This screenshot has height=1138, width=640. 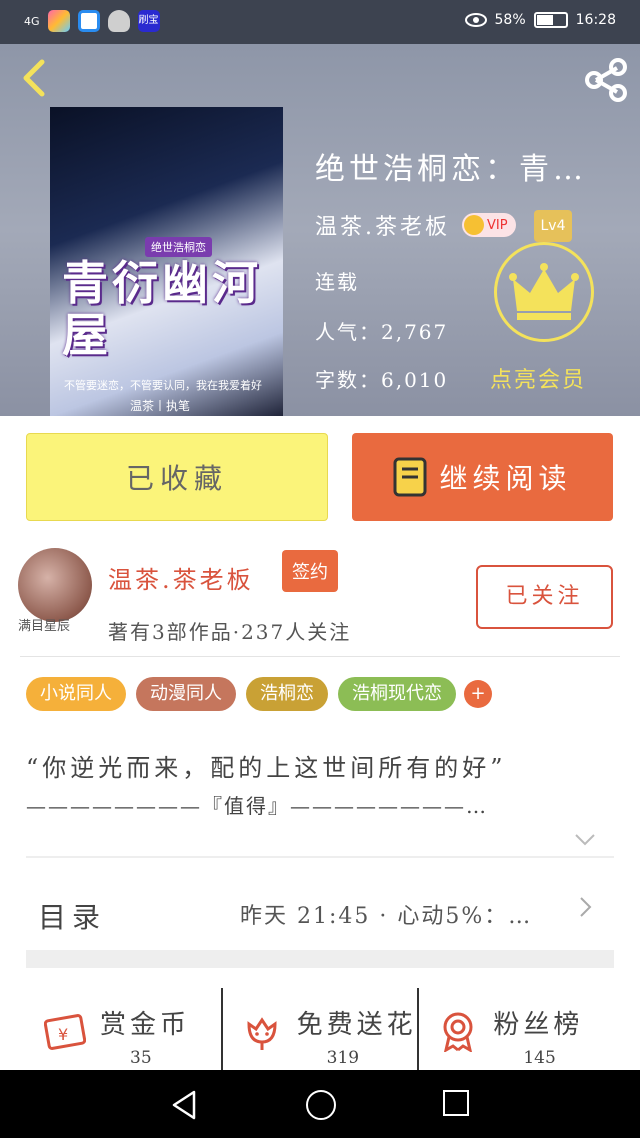 I want to click on app-notification-icon, so click(x=58, y=21).